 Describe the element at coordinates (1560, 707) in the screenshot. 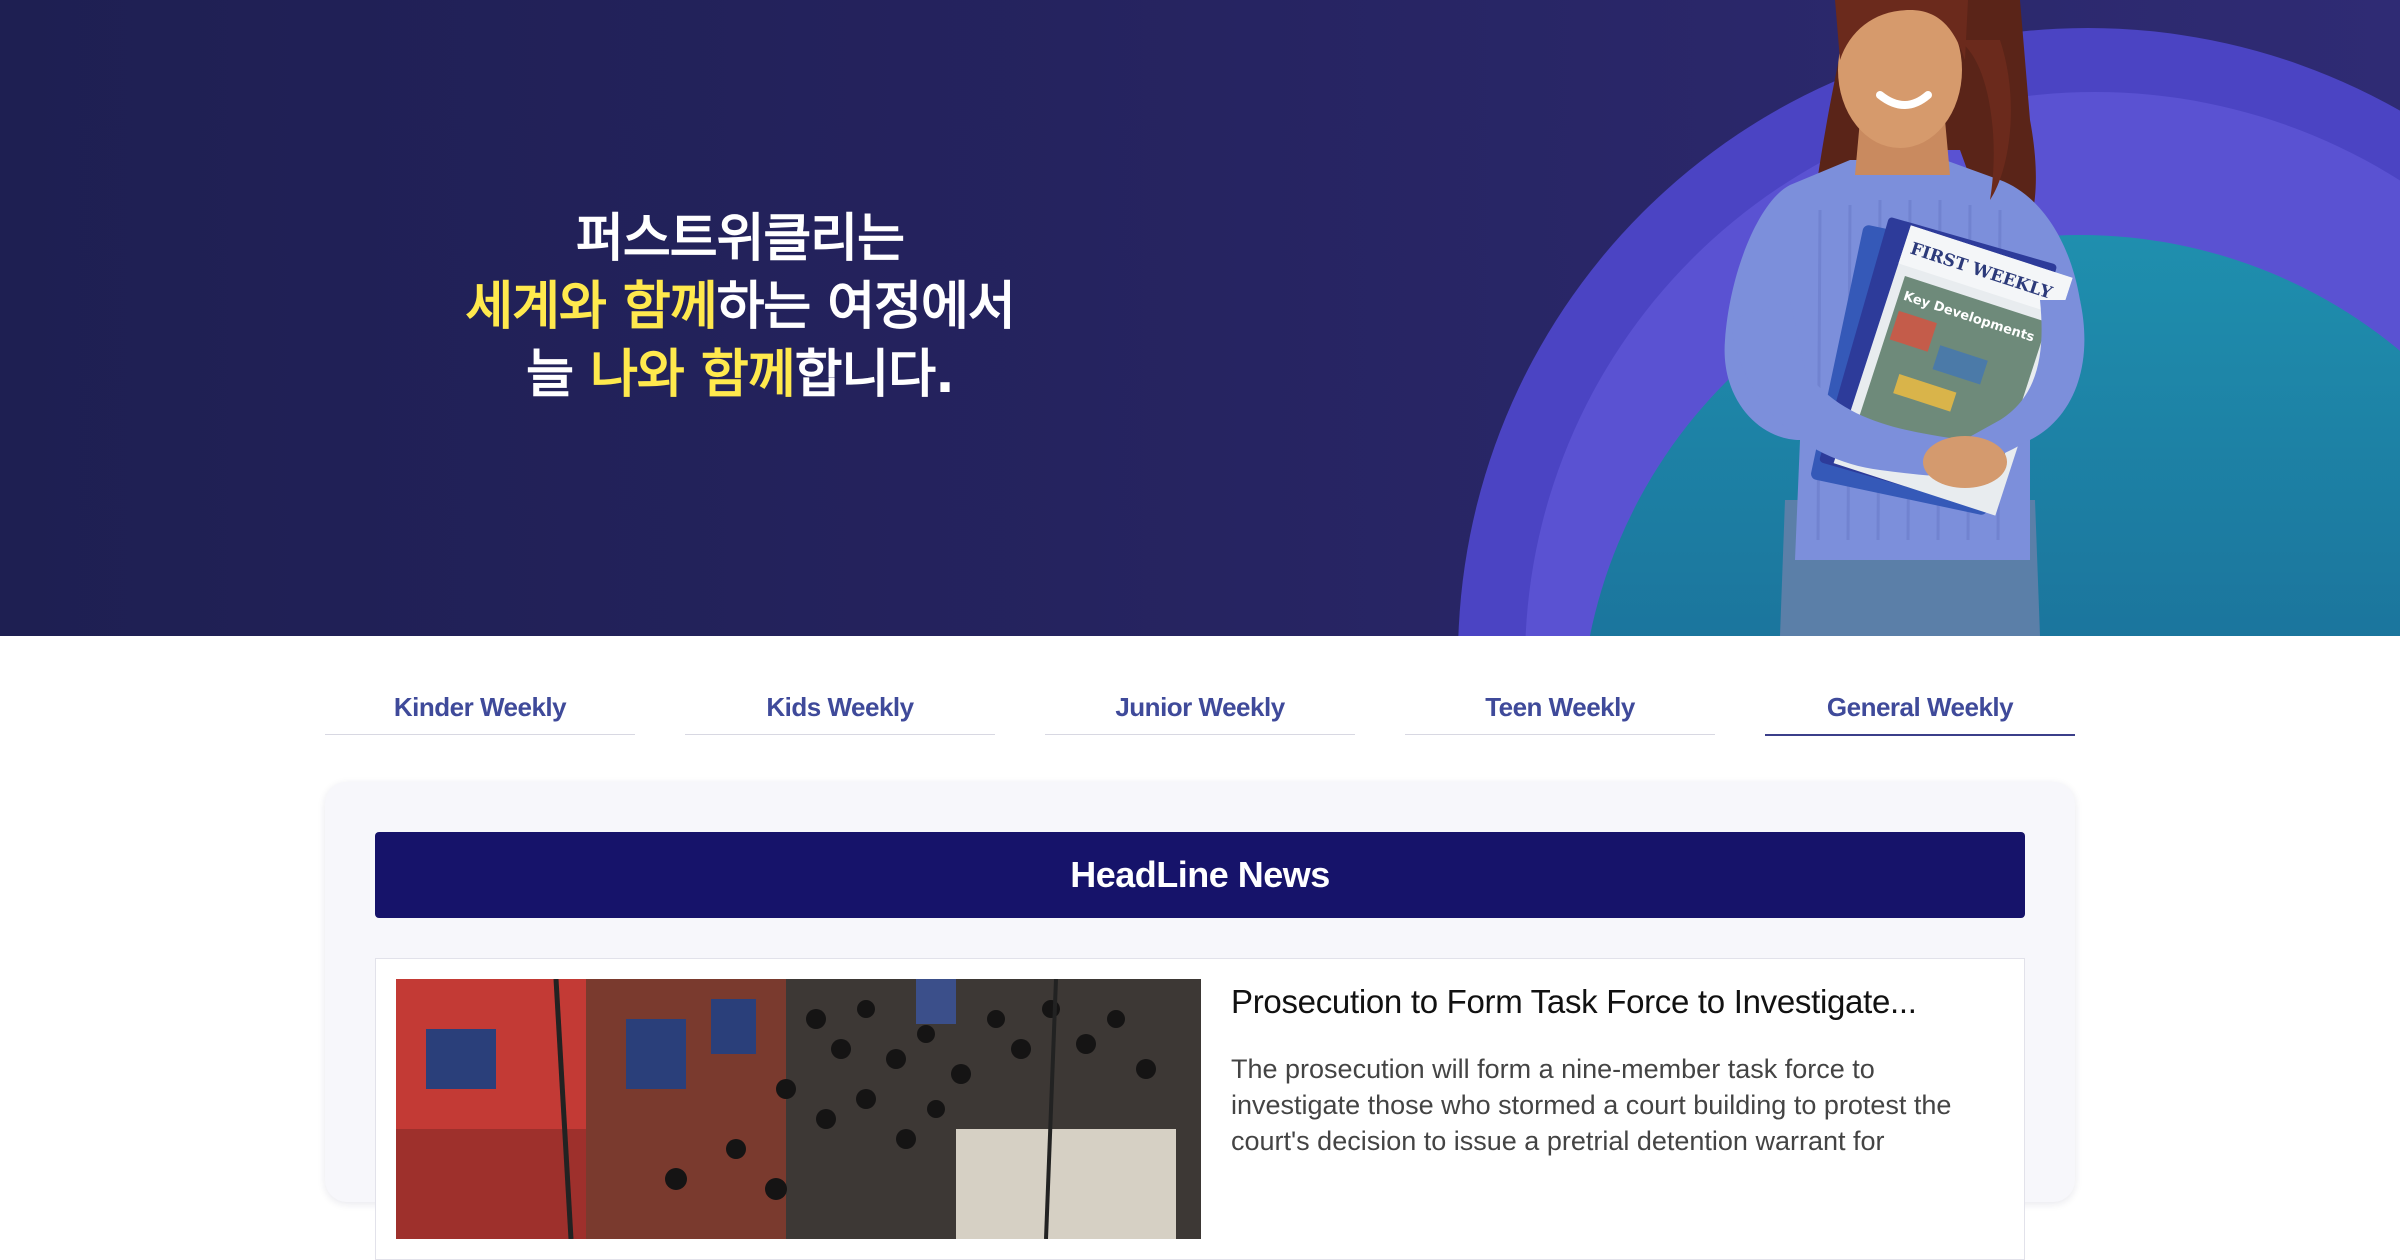

I see `tab-teen-weekly: Teen Weekly` at that location.